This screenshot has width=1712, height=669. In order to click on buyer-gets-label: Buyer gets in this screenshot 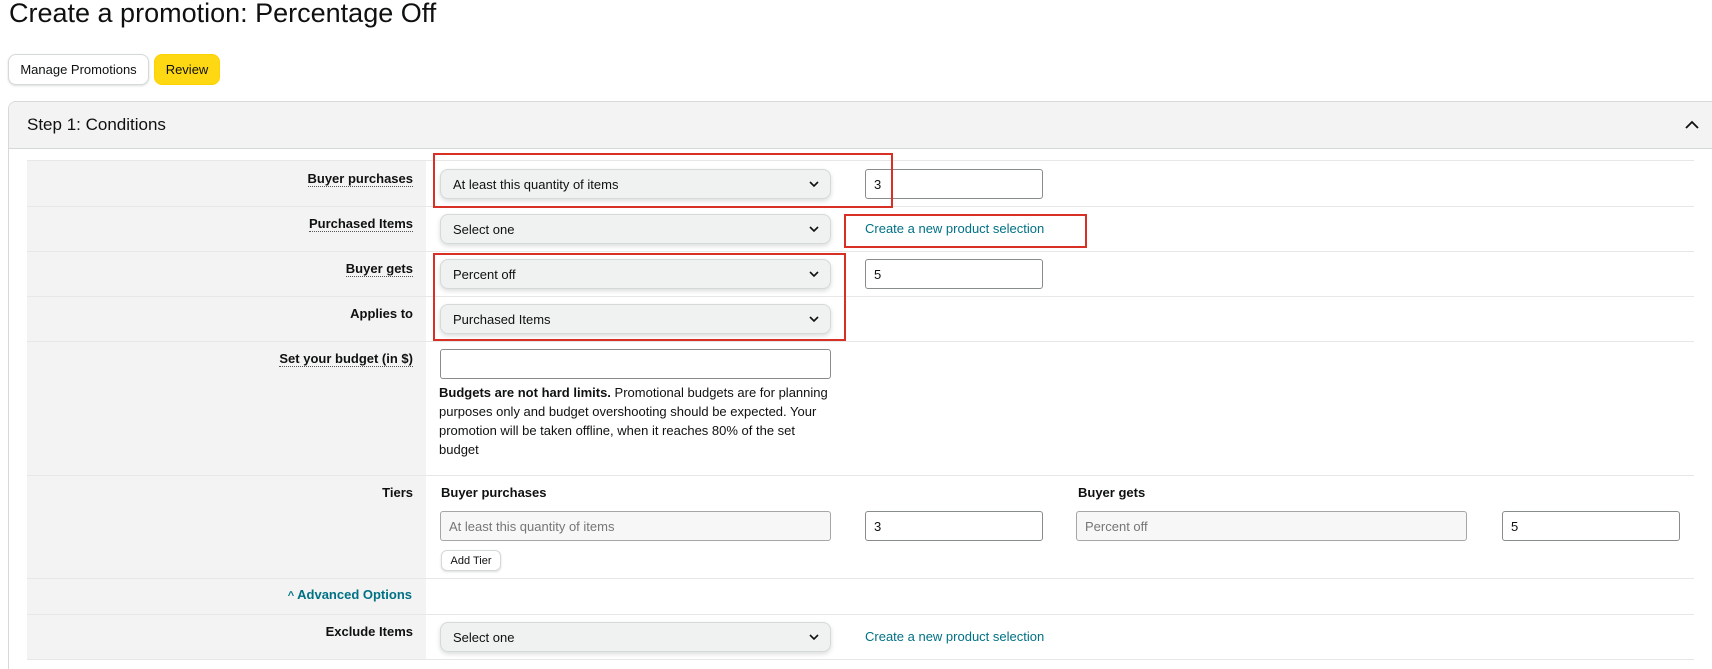, I will do `click(379, 269)`.